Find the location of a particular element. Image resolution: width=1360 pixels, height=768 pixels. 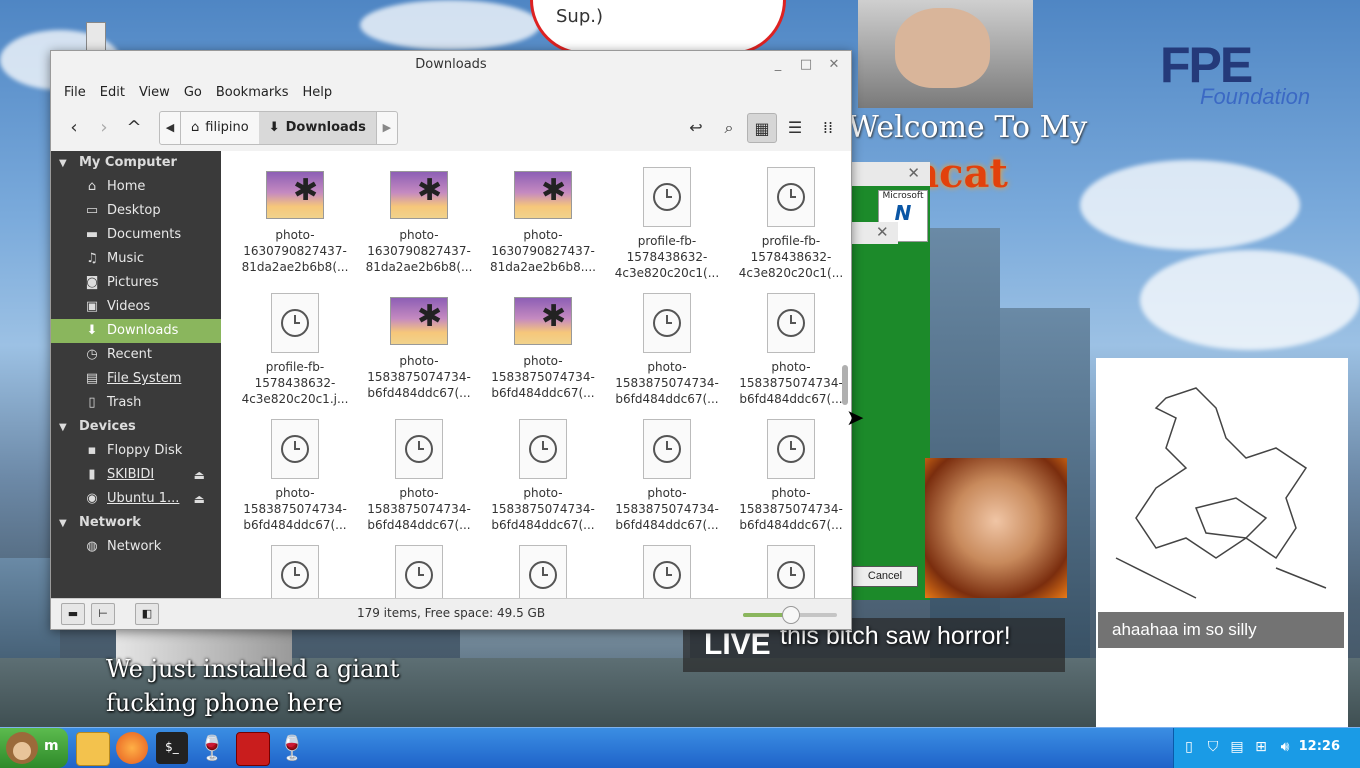

window-titlebar: Downloads _ □ ✕ is located at coordinates (451, 65).